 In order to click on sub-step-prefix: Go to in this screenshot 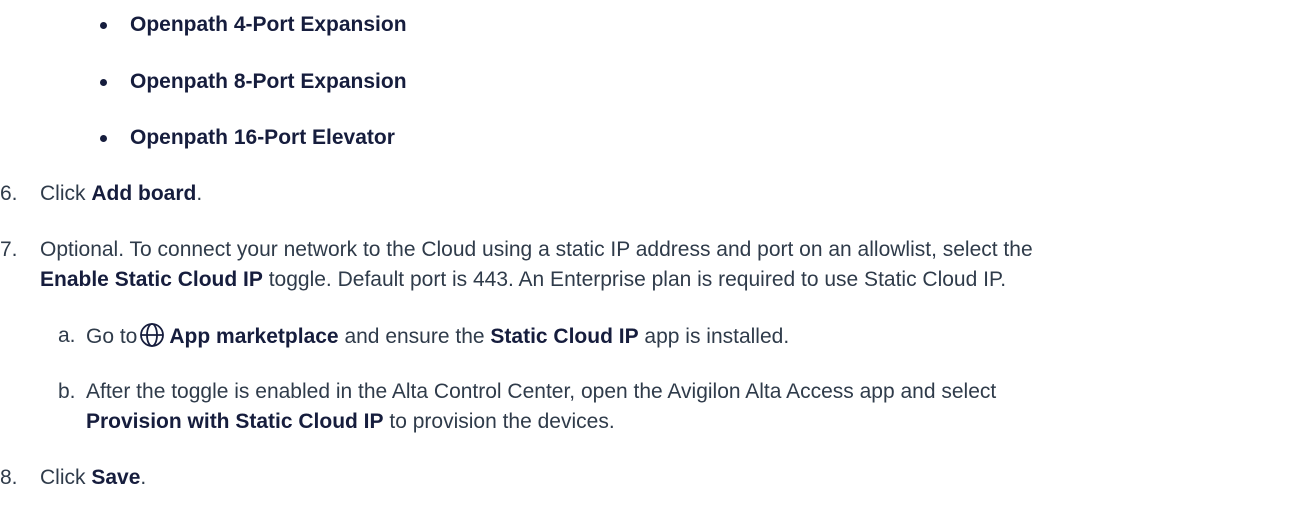, I will do `click(112, 336)`.